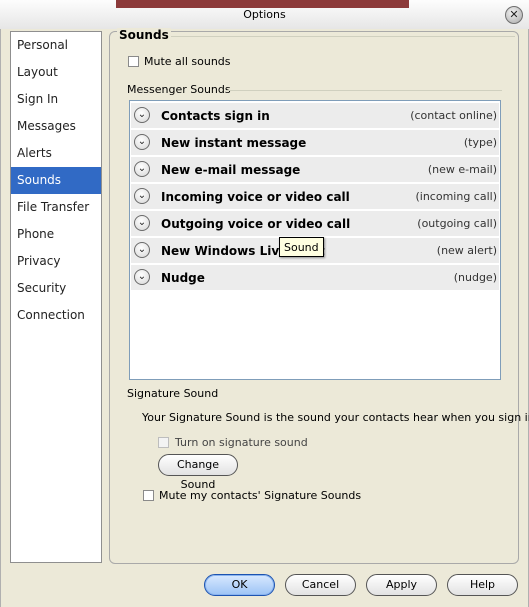 The width and height of the screenshot is (529, 607). Describe the element at coordinates (144, 35) in the screenshot. I see `page-title: Sounds` at that location.